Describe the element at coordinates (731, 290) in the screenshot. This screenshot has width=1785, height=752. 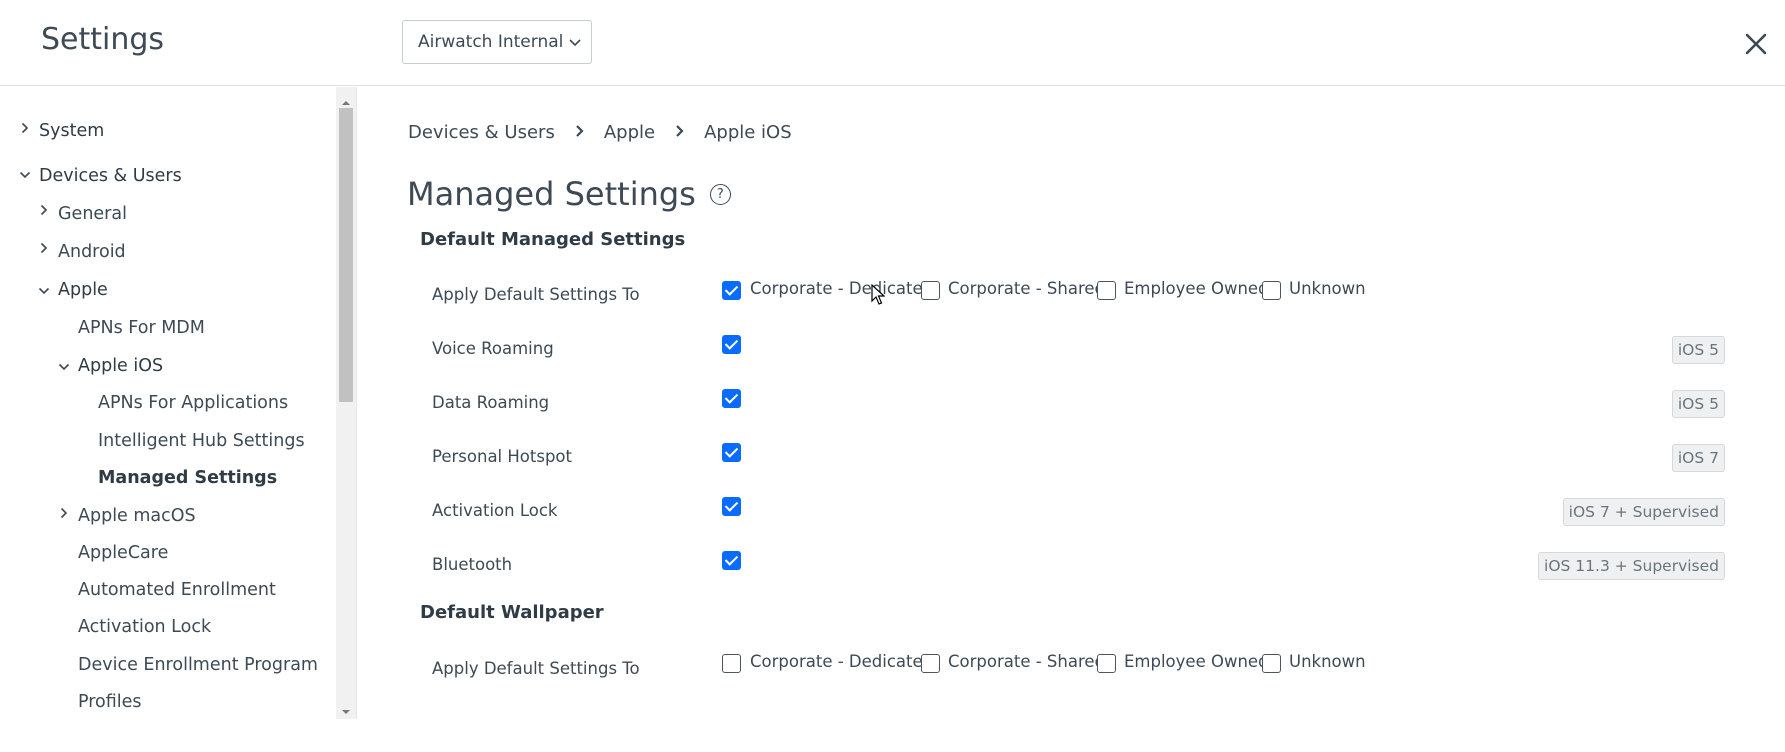
I see `checkbox-corporate-dedicated` at that location.